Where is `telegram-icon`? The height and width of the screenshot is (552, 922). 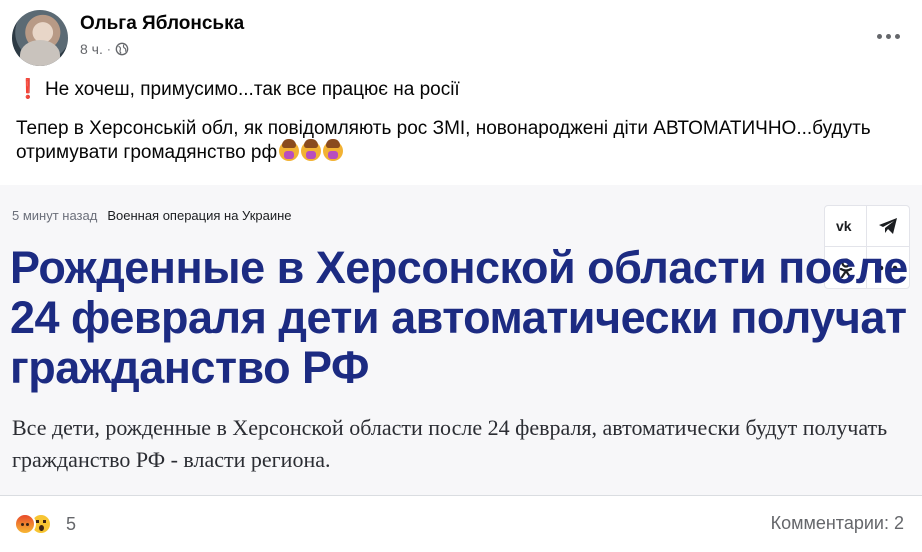
telegram-icon is located at coordinates (888, 226).